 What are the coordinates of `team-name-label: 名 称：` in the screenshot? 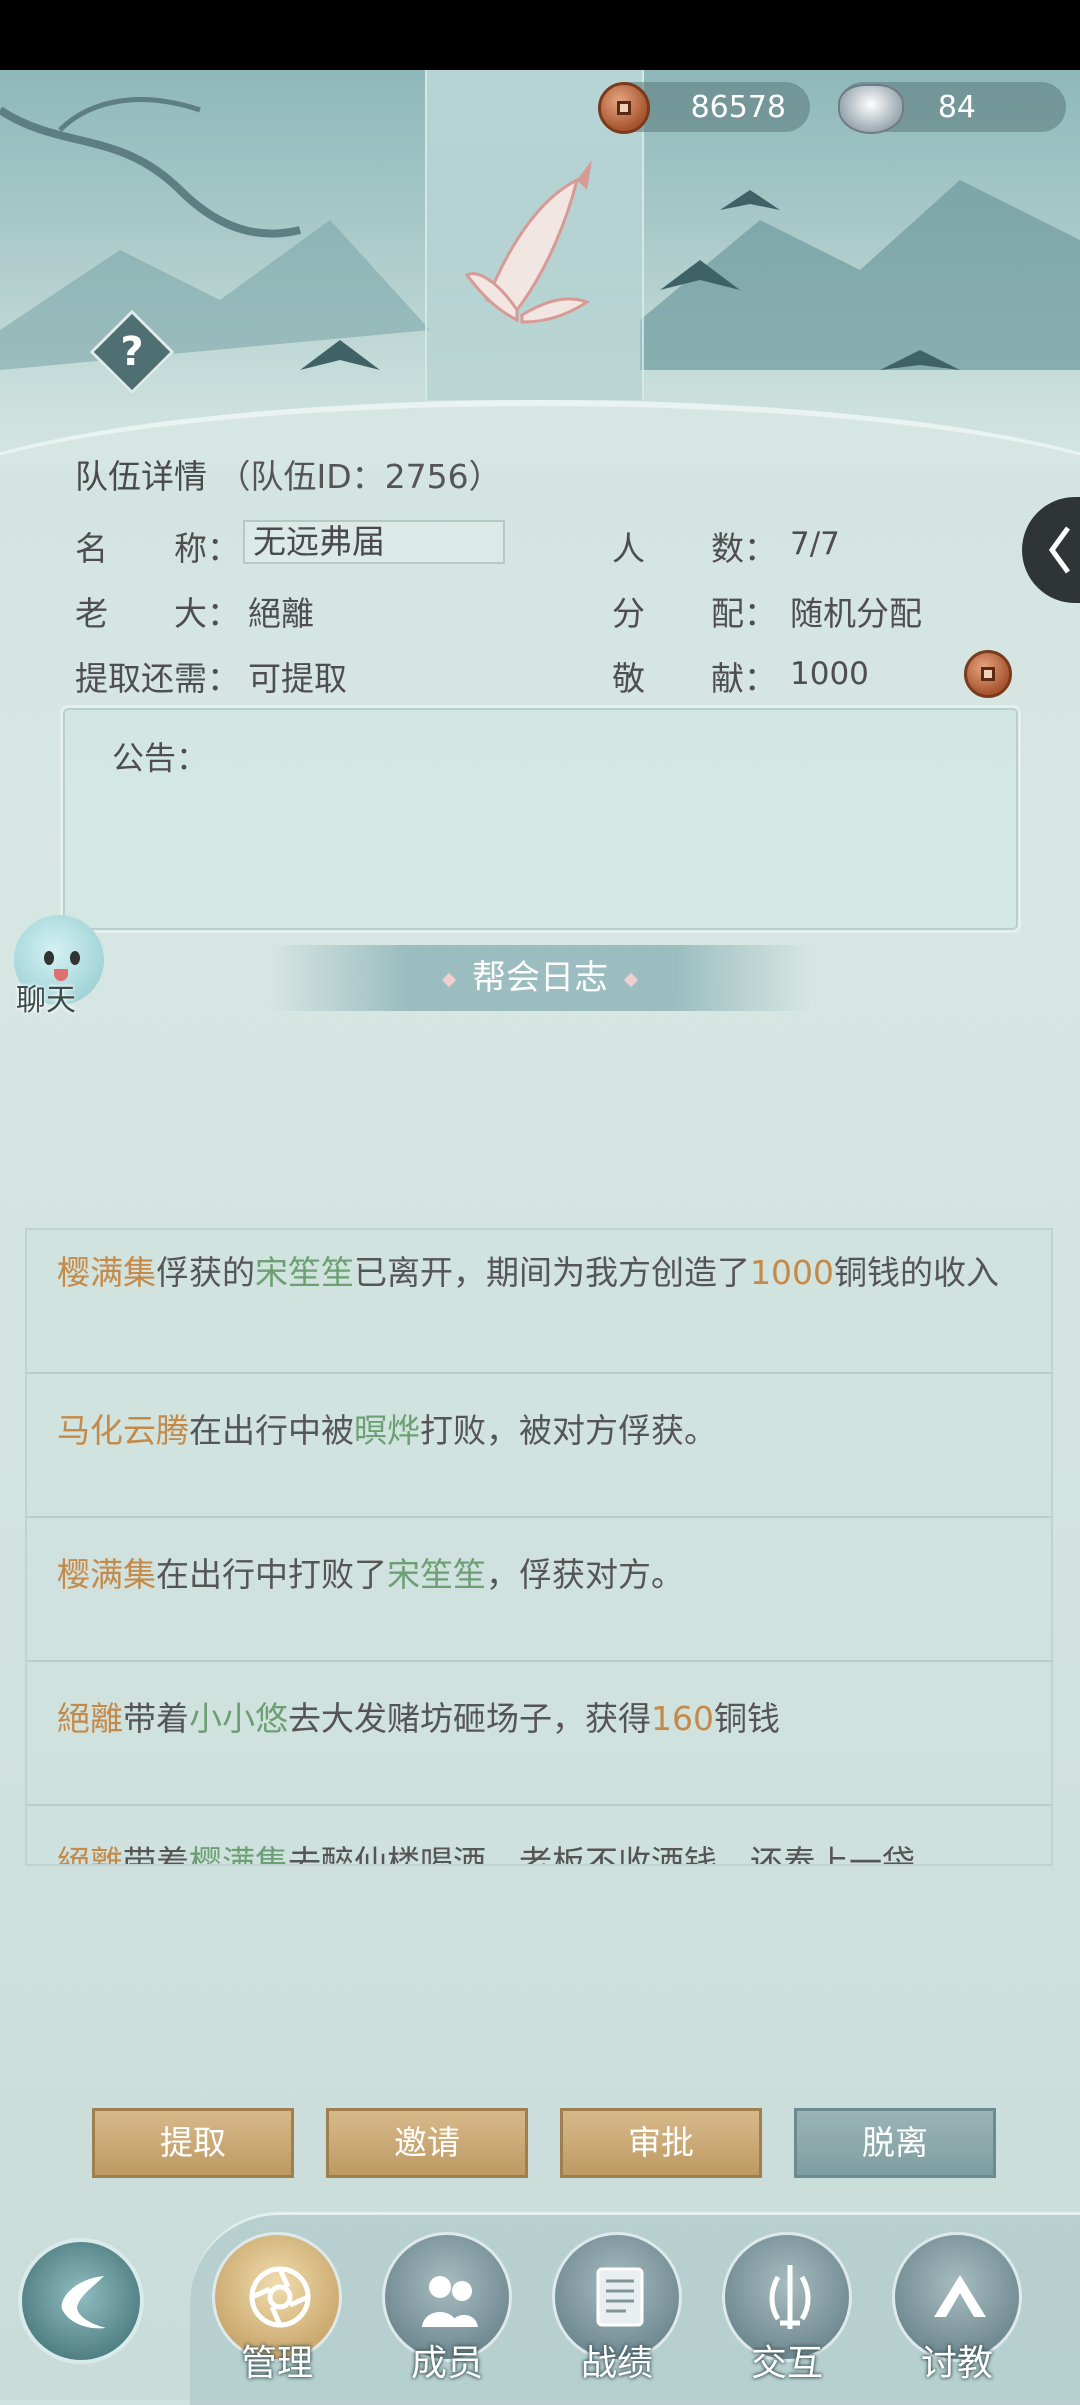 It's located at (157, 548).